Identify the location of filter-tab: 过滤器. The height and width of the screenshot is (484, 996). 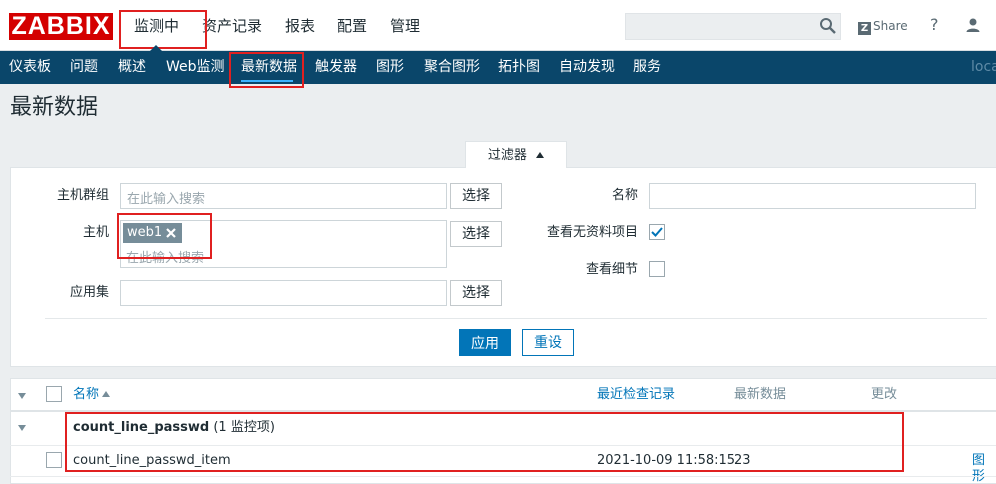
(516, 154).